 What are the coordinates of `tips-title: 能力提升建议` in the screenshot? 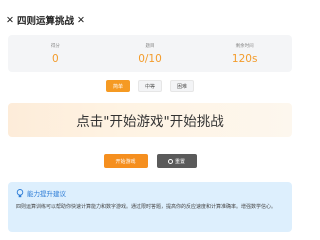 It's located at (46, 194).